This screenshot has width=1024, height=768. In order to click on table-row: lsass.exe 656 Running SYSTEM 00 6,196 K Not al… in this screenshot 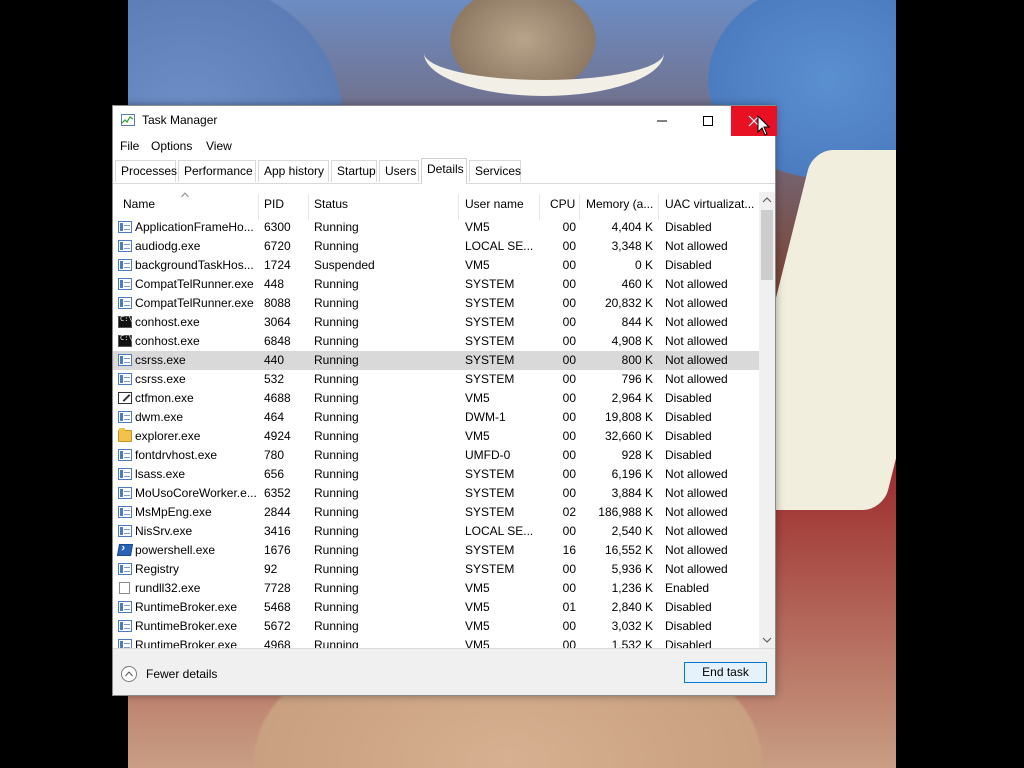, I will do `click(436, 474)`.